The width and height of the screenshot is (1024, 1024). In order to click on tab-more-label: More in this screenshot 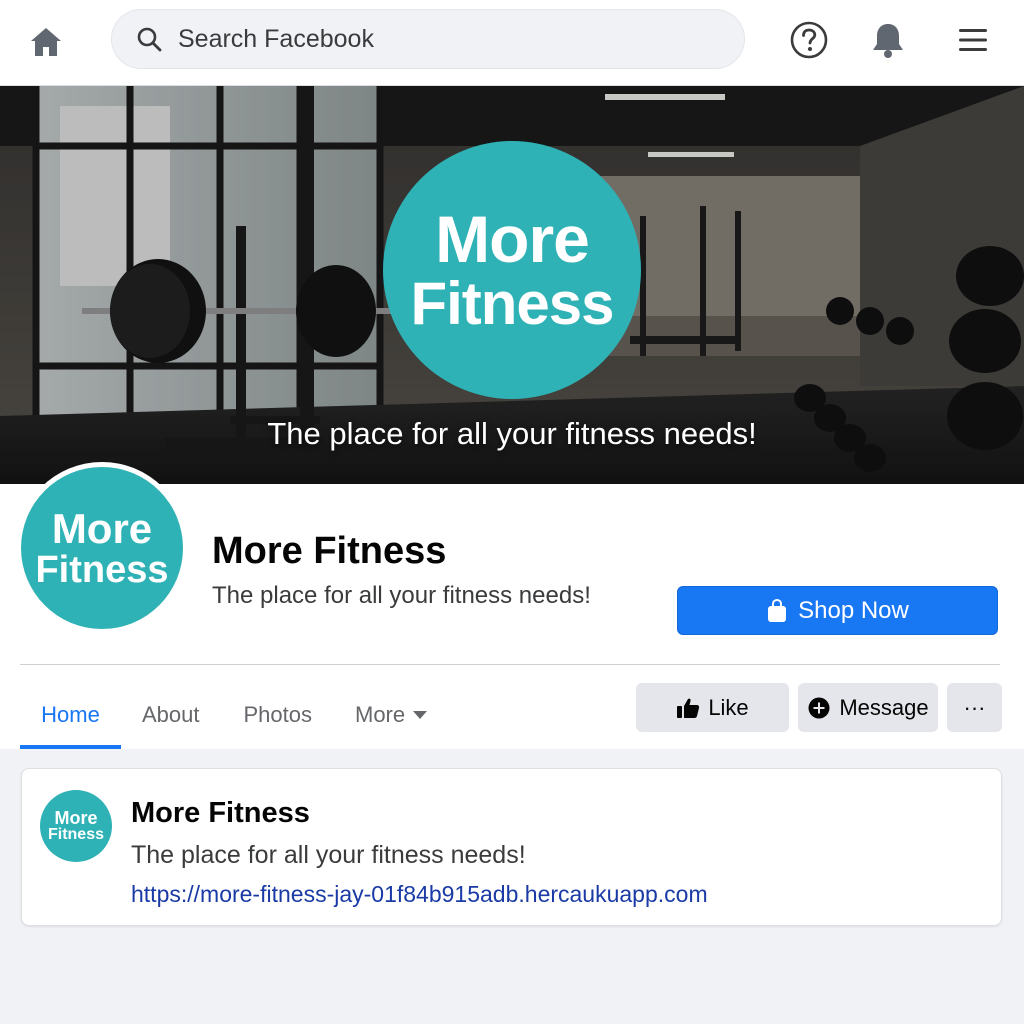, I will do `click(380, 714)`.